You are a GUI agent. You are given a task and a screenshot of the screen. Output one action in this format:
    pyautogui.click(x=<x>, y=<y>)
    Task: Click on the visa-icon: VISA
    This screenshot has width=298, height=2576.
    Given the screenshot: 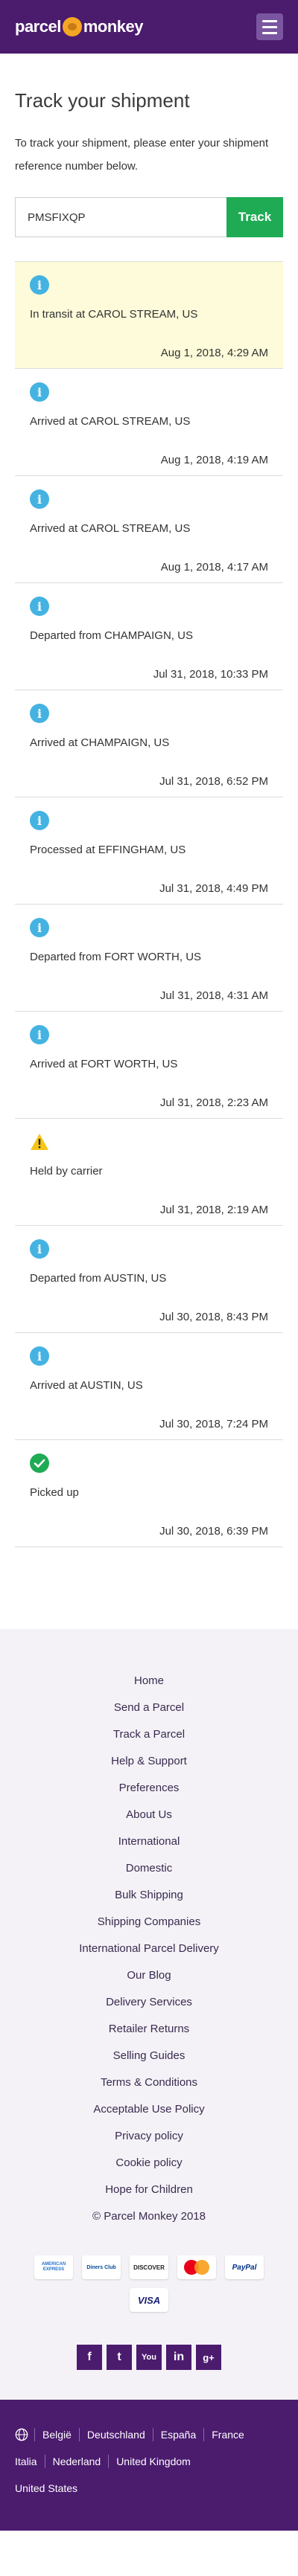 What is the action you would take?
    pyautogui.click(x=149, y=2300)
    